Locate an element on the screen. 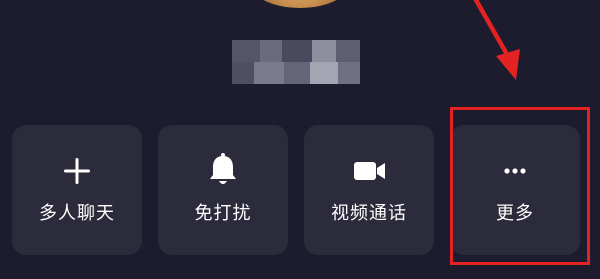  do-not-disturb-label: 免打扰 is located at coordinates (223, 213).